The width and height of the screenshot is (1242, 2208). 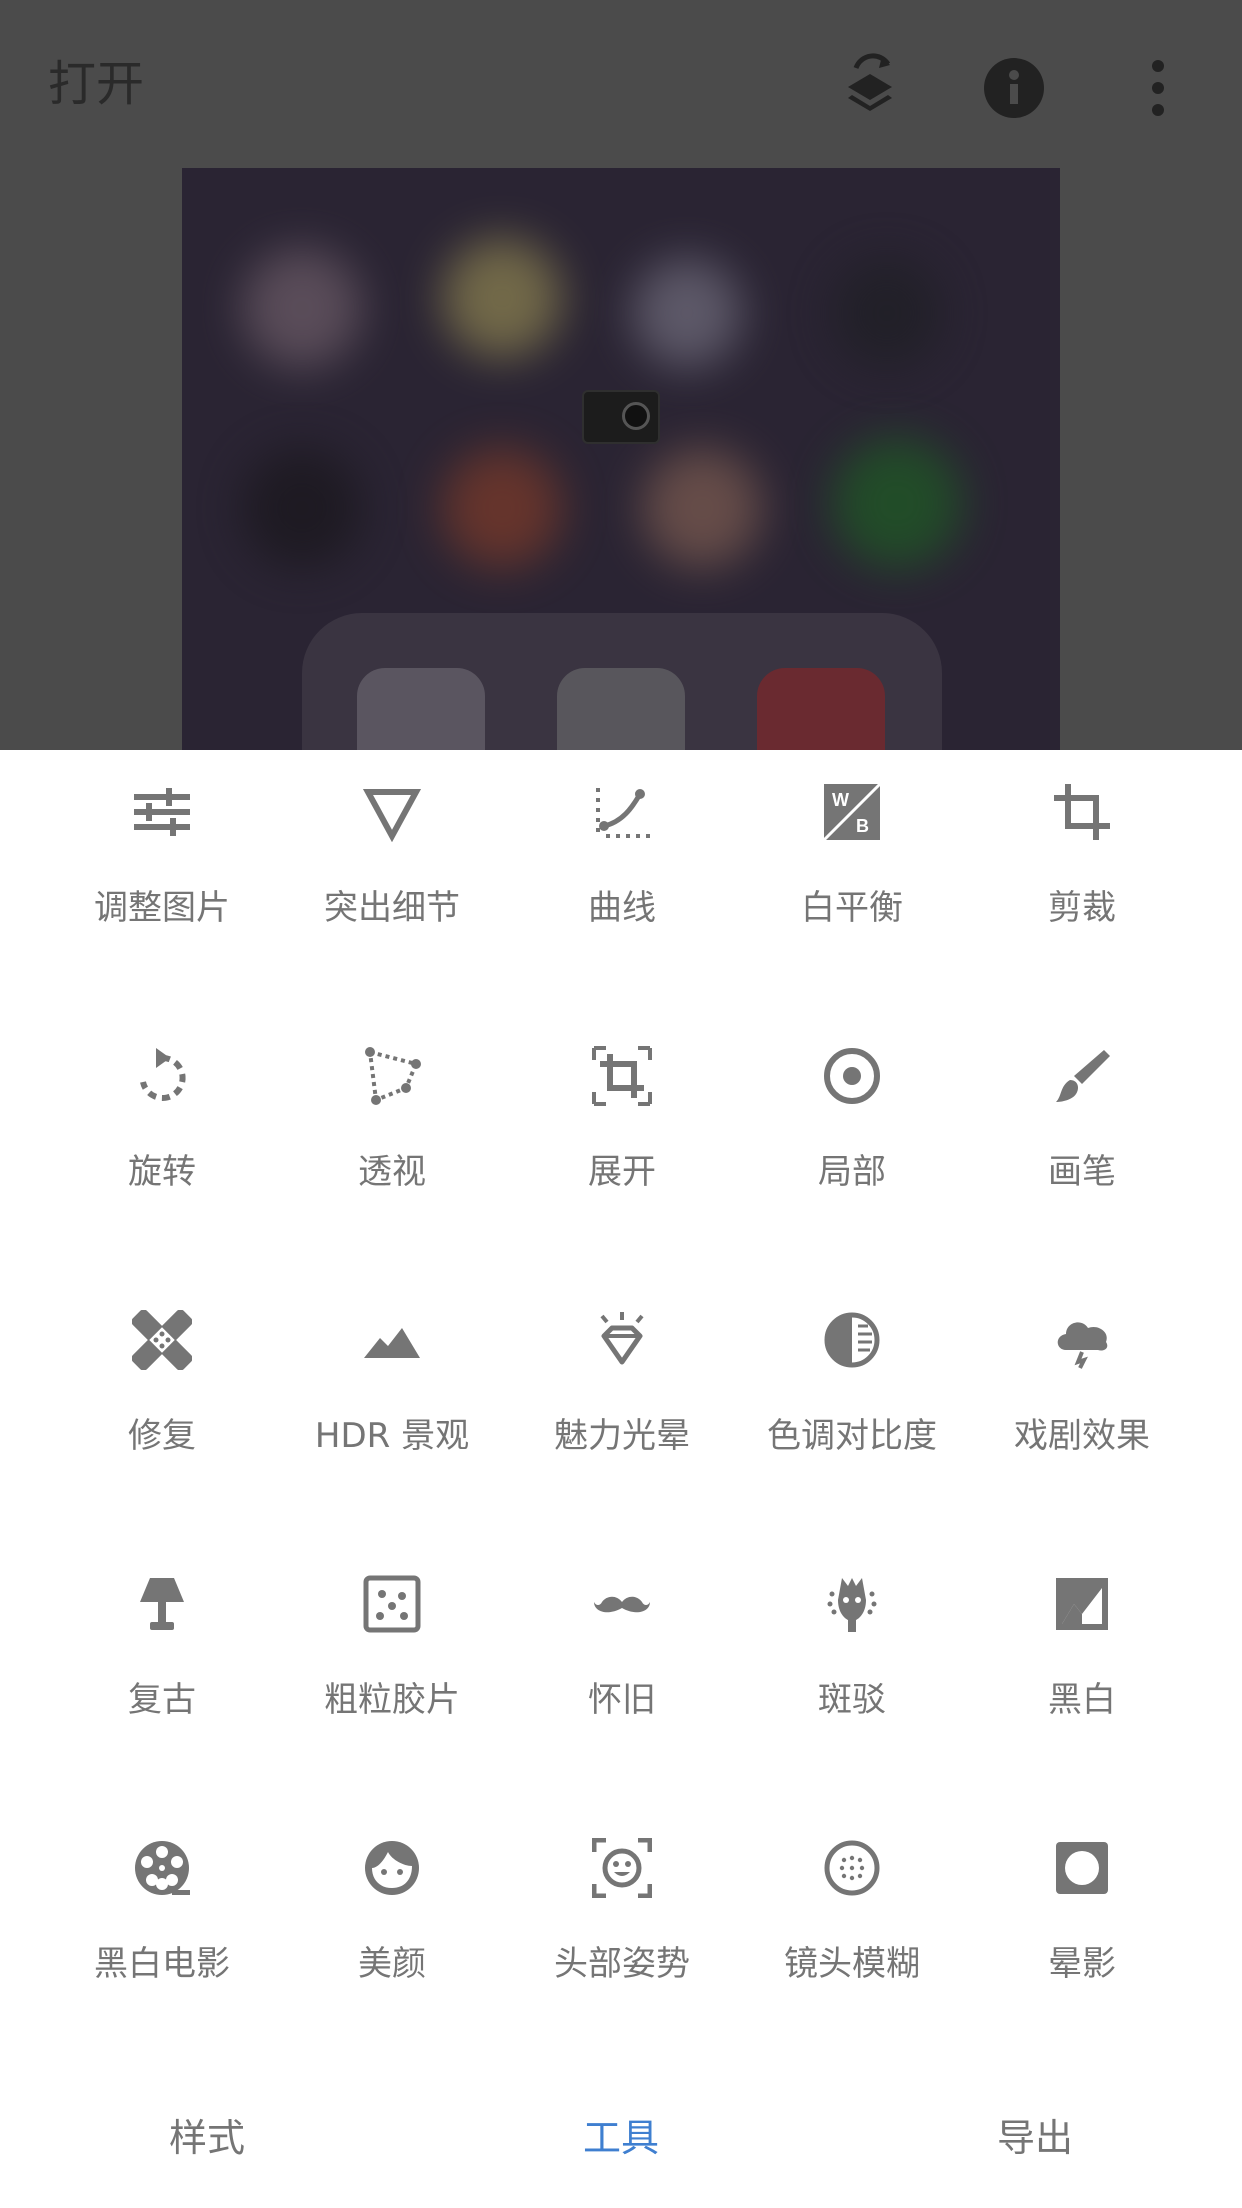 I want to click on tool-expand: 展开, so click(x=622, y=1114).